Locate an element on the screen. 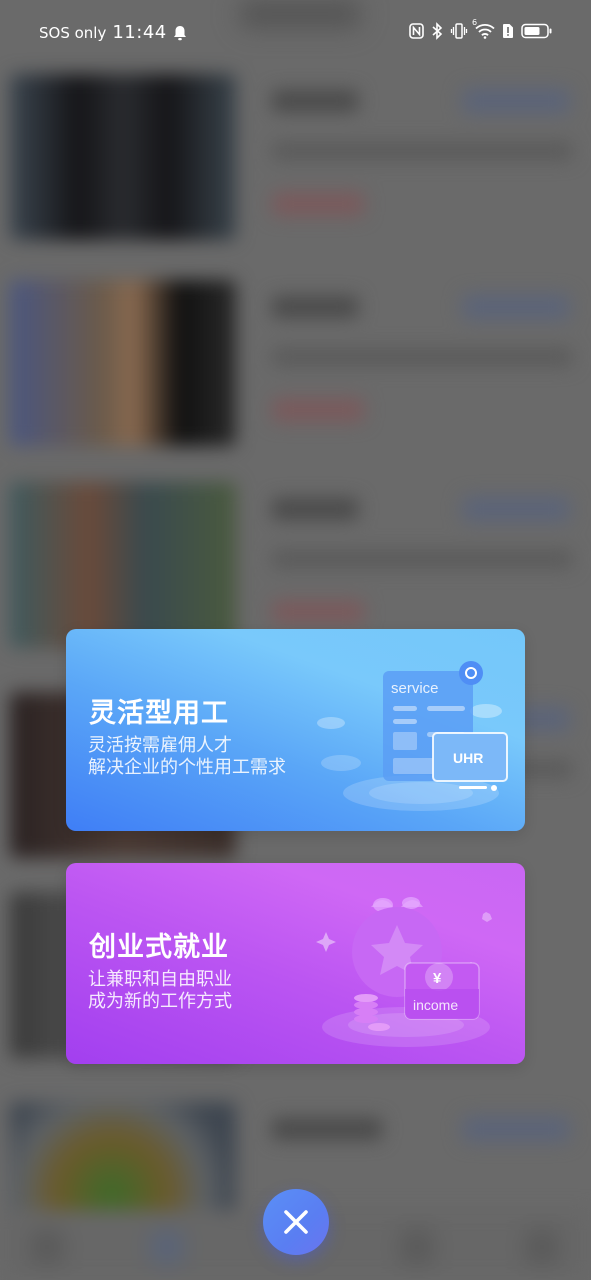 This screenshot has height=1280, width=591. yuan-symbol: ¥ is located at coordinates (437, 978).